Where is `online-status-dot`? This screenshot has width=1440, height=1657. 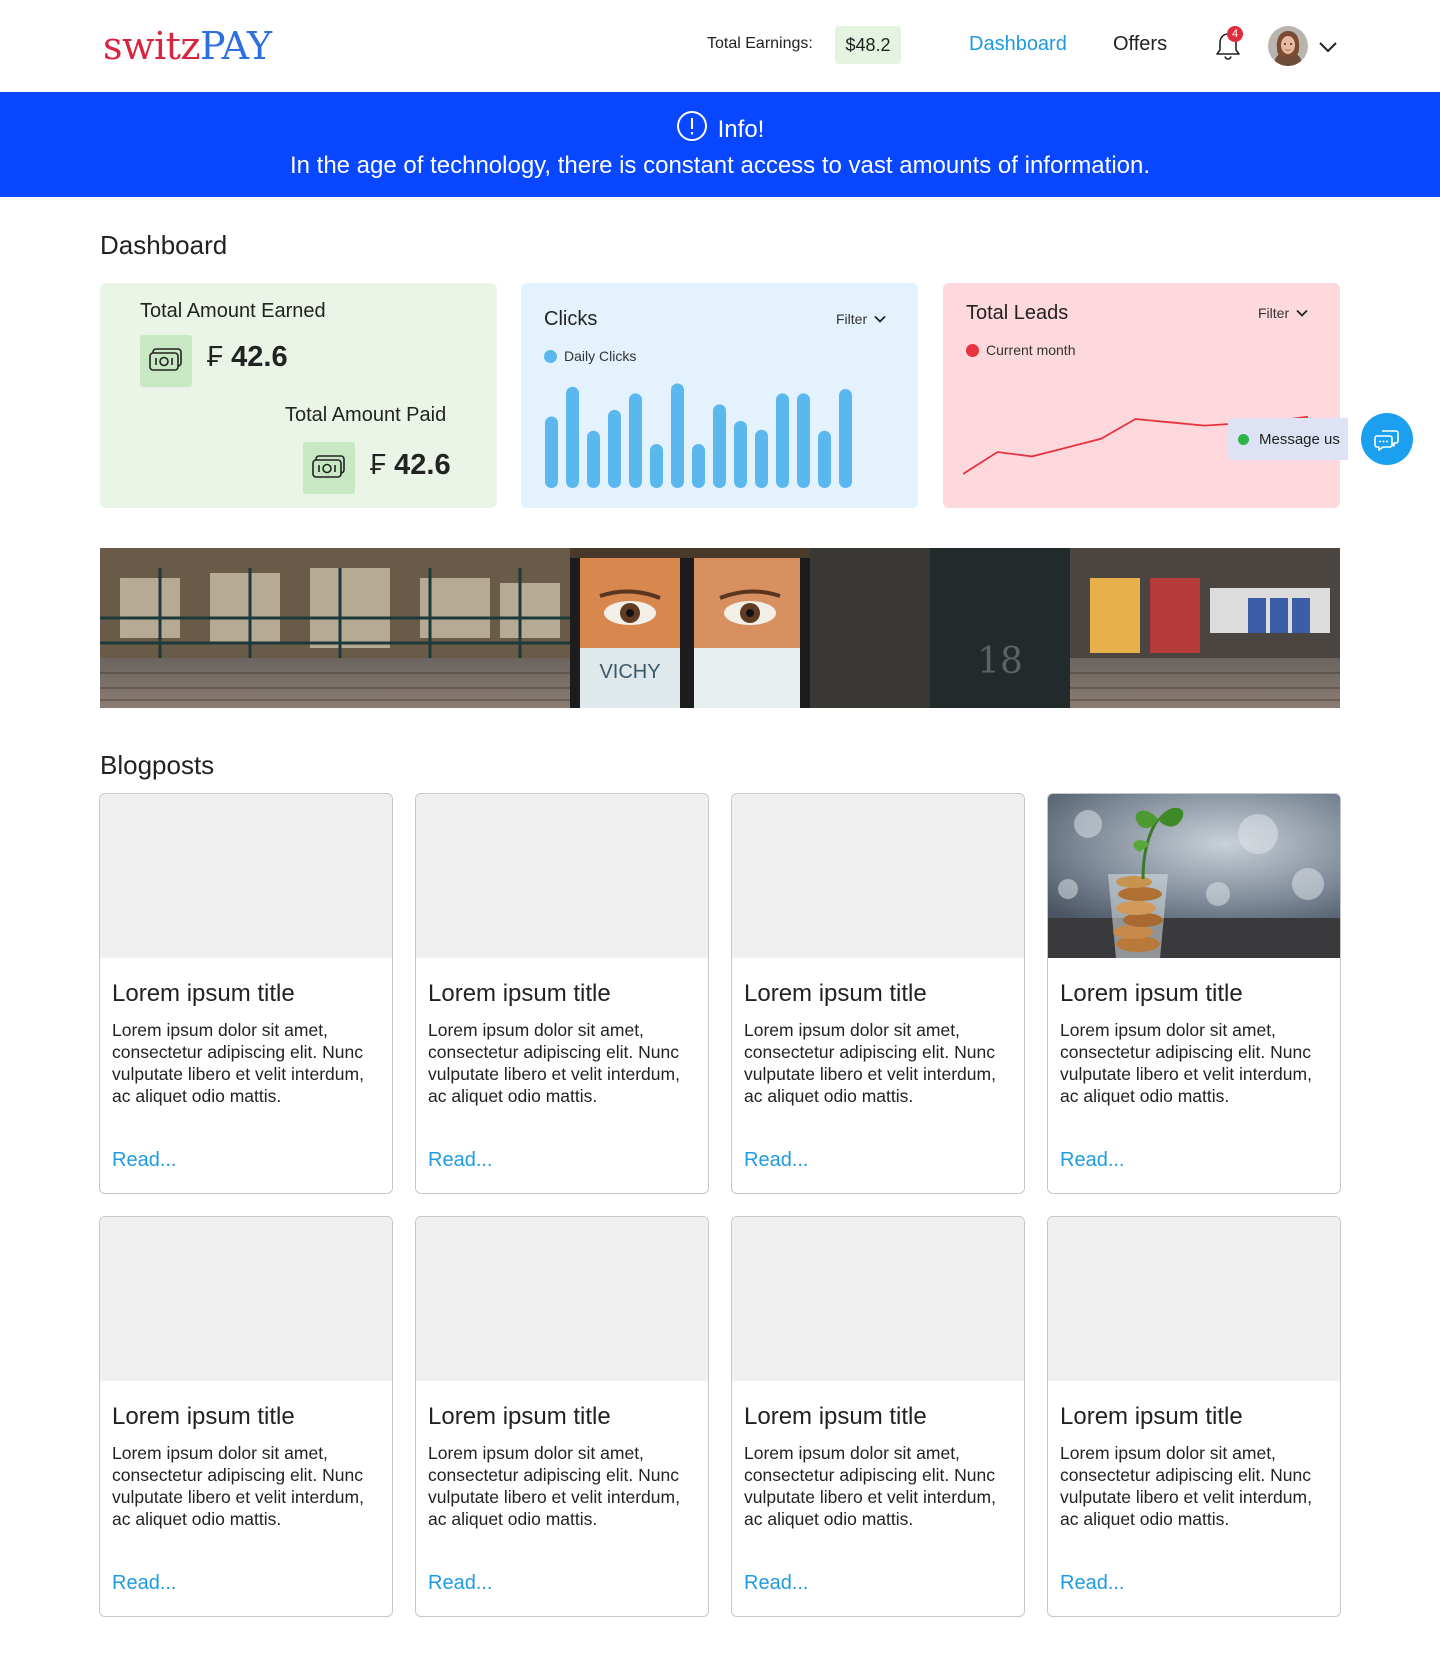 online-status-dot is located at coordinates (1243, 439).